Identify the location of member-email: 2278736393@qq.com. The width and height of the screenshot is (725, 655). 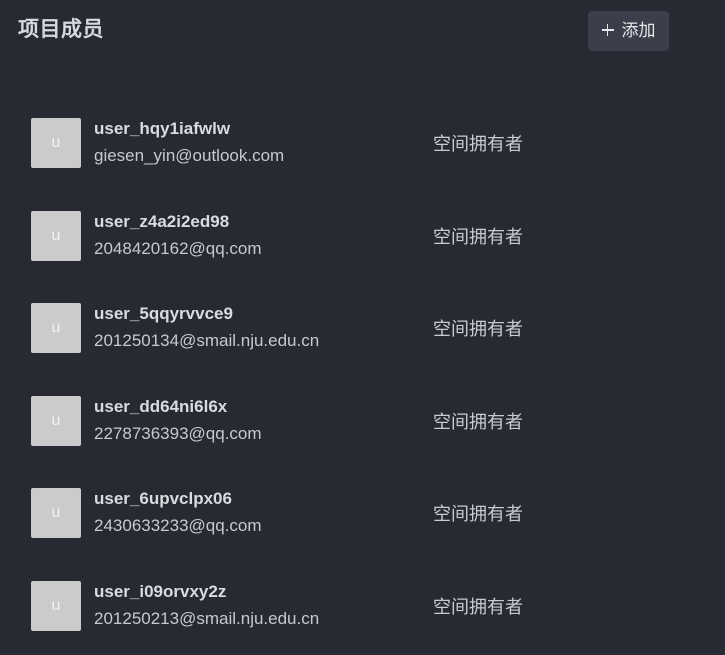
(178, 433).